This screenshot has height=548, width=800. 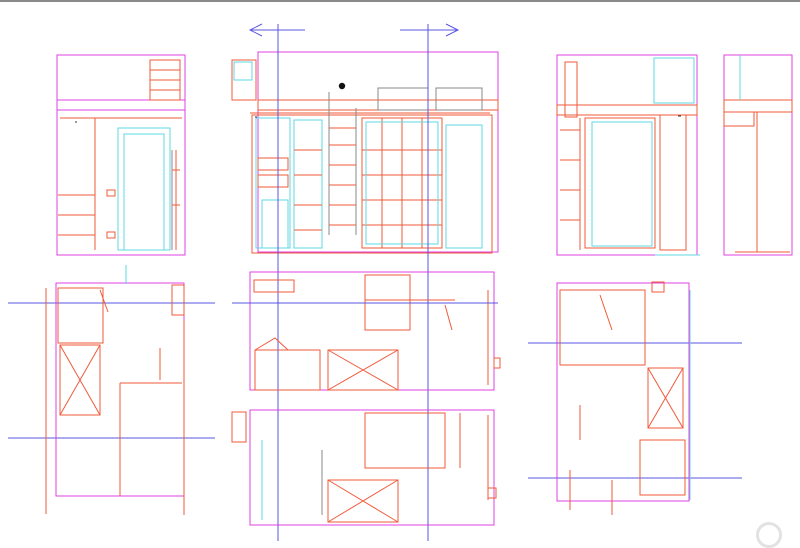 I want to click on plan-center-lower, so click(x=364, y=467).